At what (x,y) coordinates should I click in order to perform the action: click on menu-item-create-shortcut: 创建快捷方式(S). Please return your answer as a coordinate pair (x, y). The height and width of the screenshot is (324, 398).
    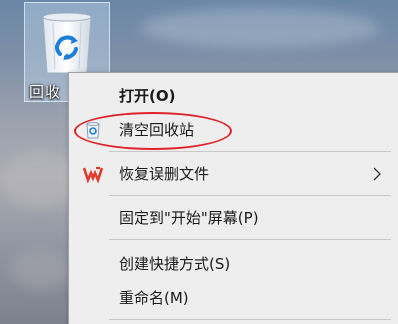
    Looking at the image, I should click on (233, 264).